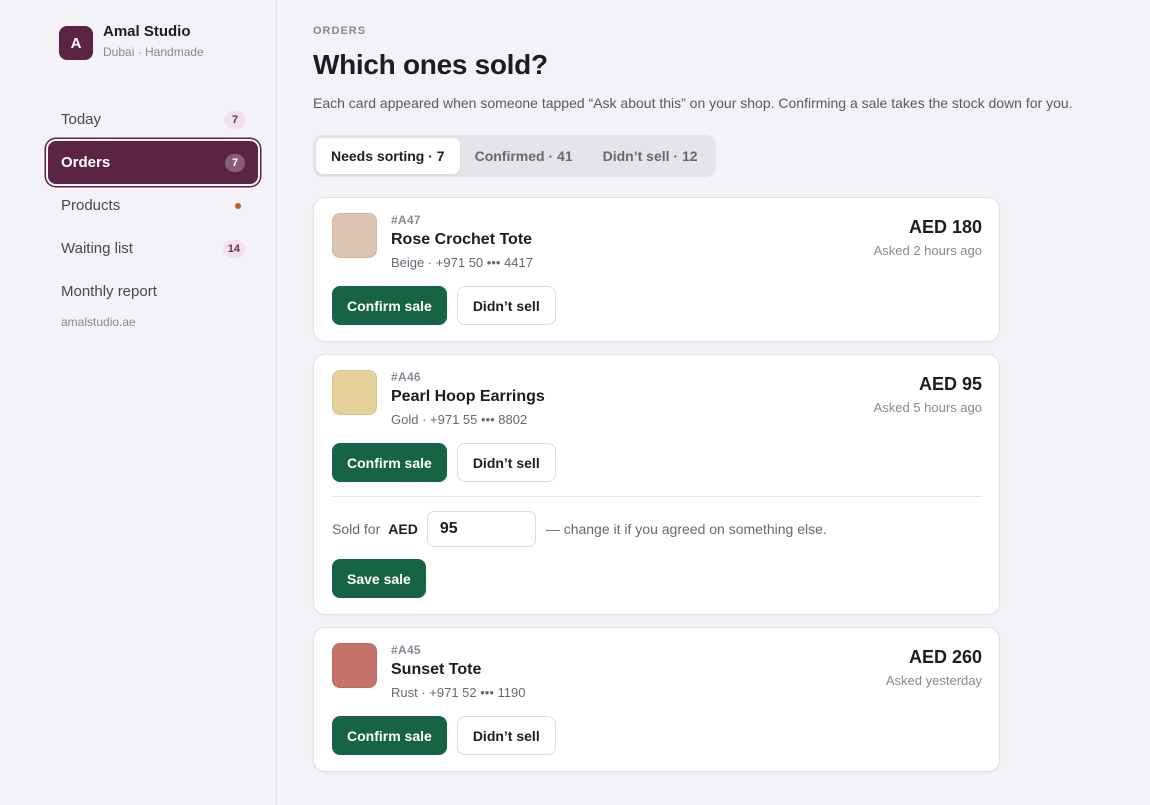 Image resolution: width=1150 pixels, height=805 pixels. I want to click on sidebar-item-label: Monthly report, so click(109, 291).